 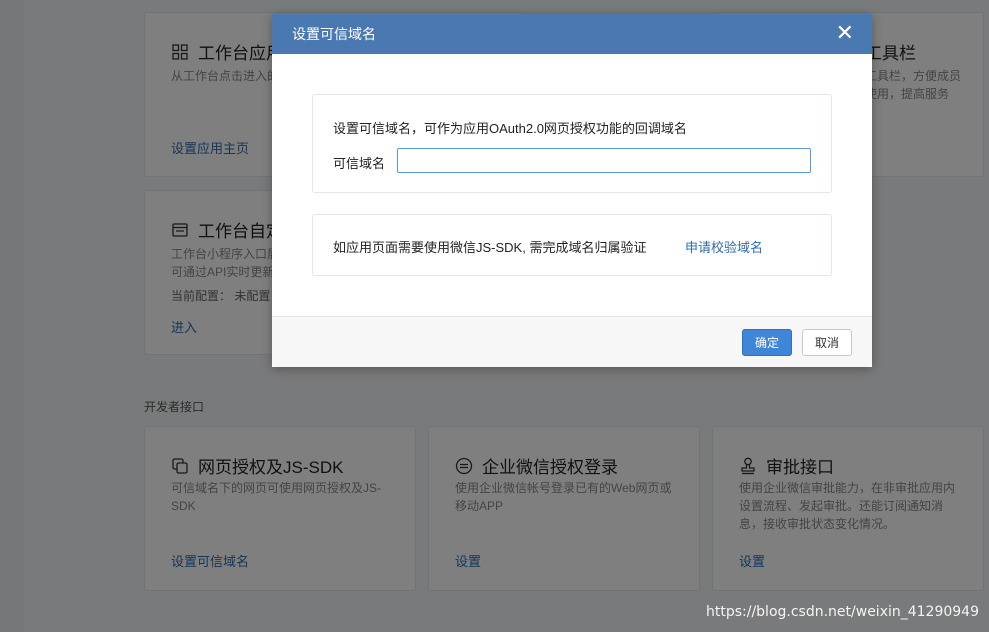 I want to click on dialog-header: 设置可信域名 ✕, so click(x=572, y=34).